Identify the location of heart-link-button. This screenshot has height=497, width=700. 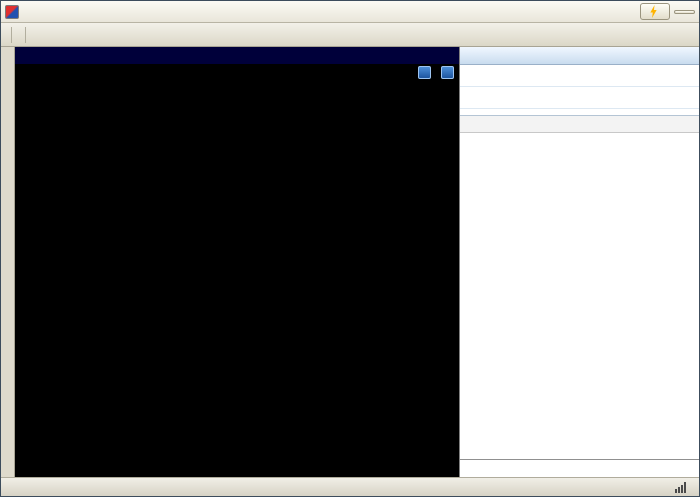
(684, 11).